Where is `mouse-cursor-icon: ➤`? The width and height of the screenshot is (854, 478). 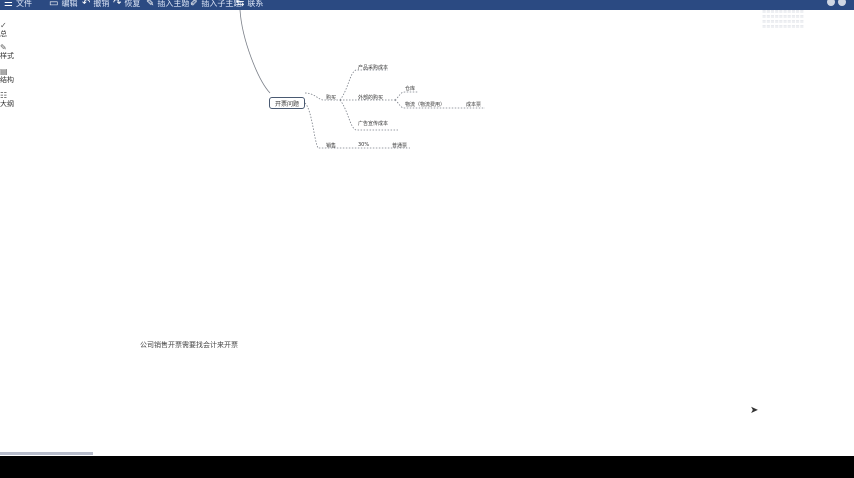 mouse-cursor-icon: ➤ is located at coordinates (754, 410).